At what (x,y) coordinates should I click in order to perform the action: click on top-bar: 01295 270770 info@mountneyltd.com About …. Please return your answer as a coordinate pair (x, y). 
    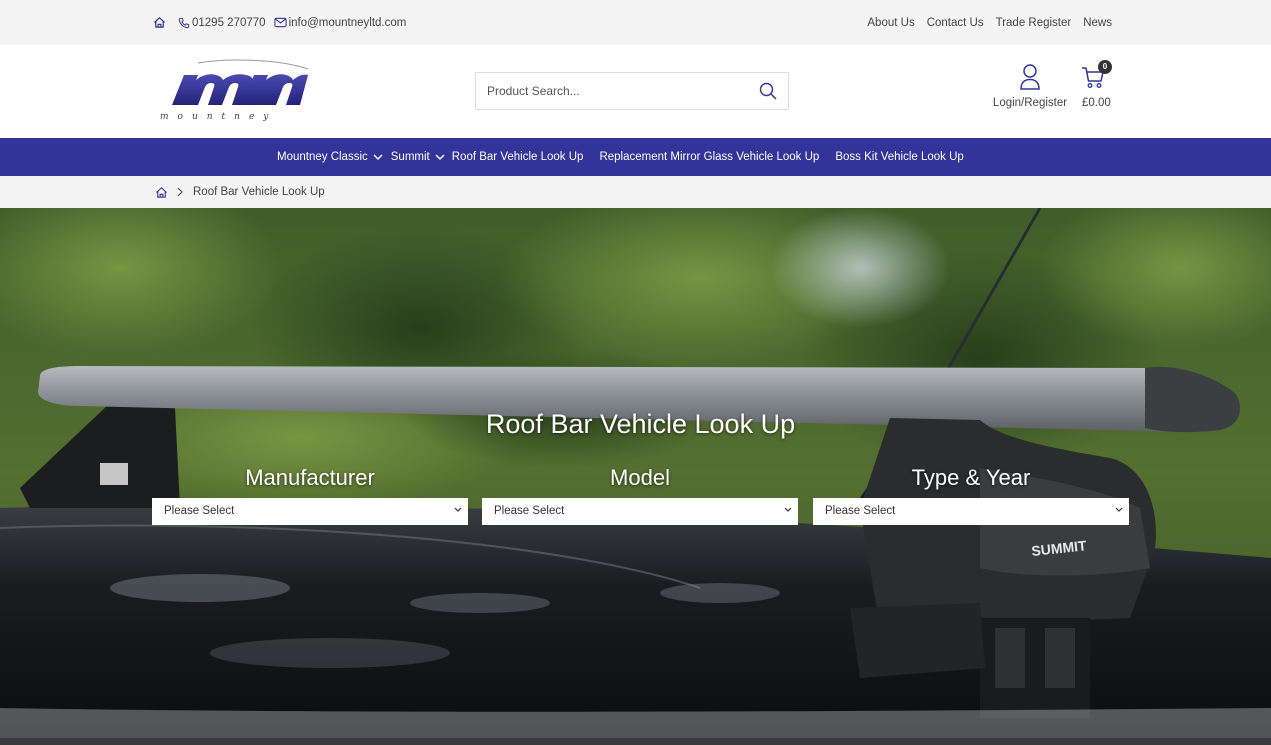
    Looking at the image, I should click on (635, 22).